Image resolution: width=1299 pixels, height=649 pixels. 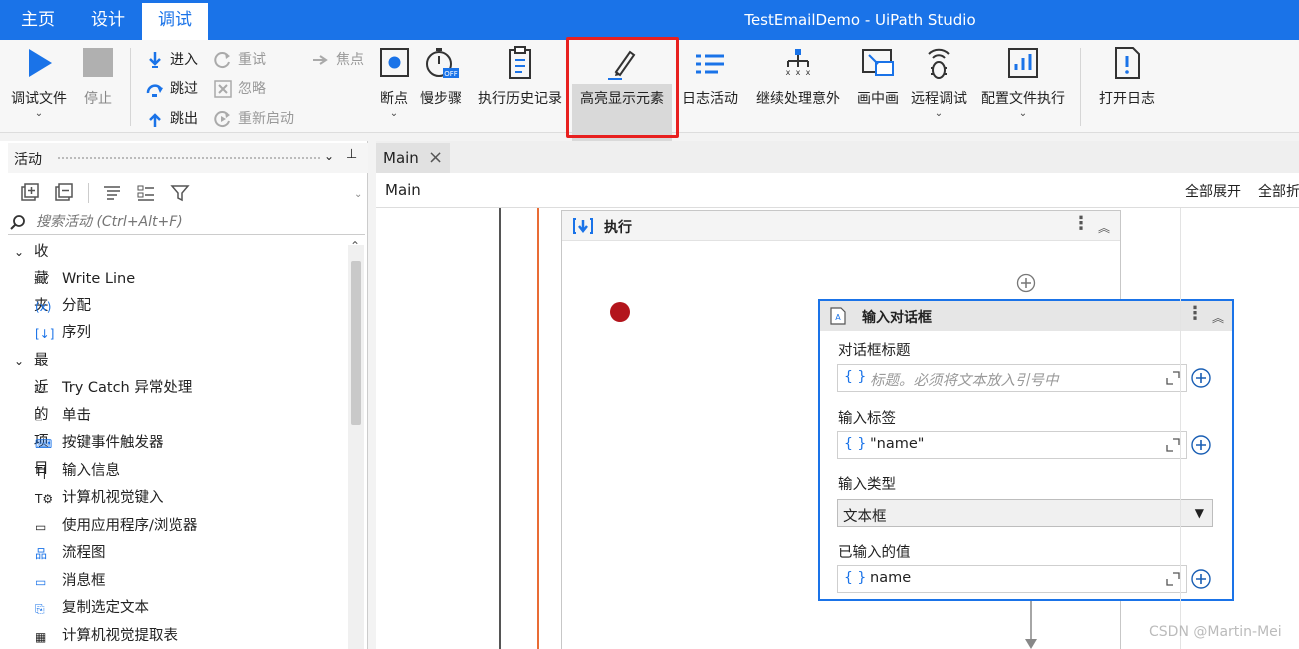 What do you see at coordinates (17, 222) in the screenshot?
I see `search-icon` at bounding box center [17, 222].